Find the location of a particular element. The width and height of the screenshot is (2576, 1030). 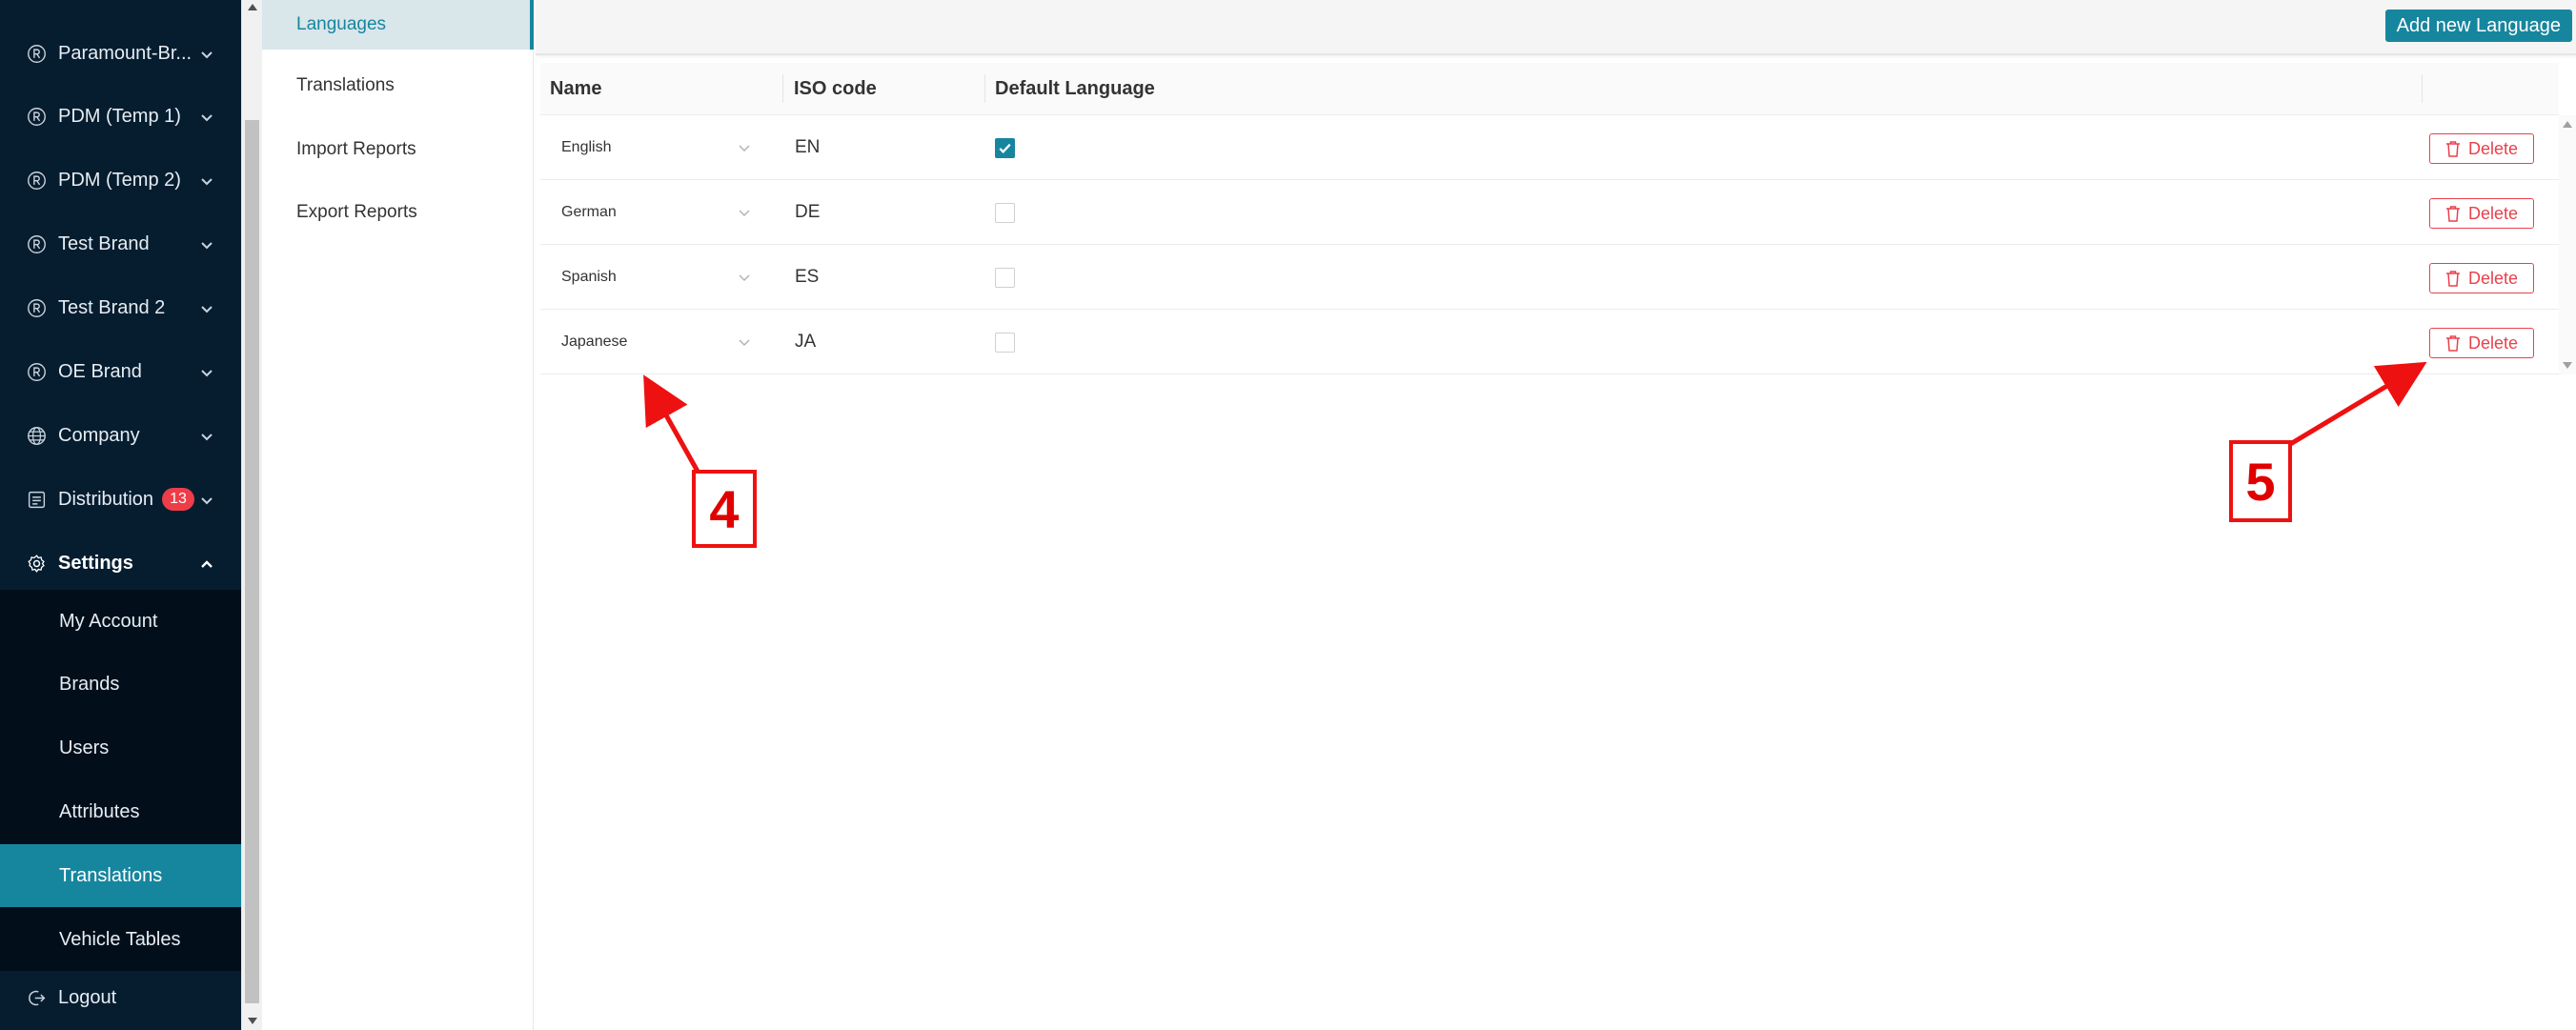

distribution-icon is located at coordinates (36, 499).